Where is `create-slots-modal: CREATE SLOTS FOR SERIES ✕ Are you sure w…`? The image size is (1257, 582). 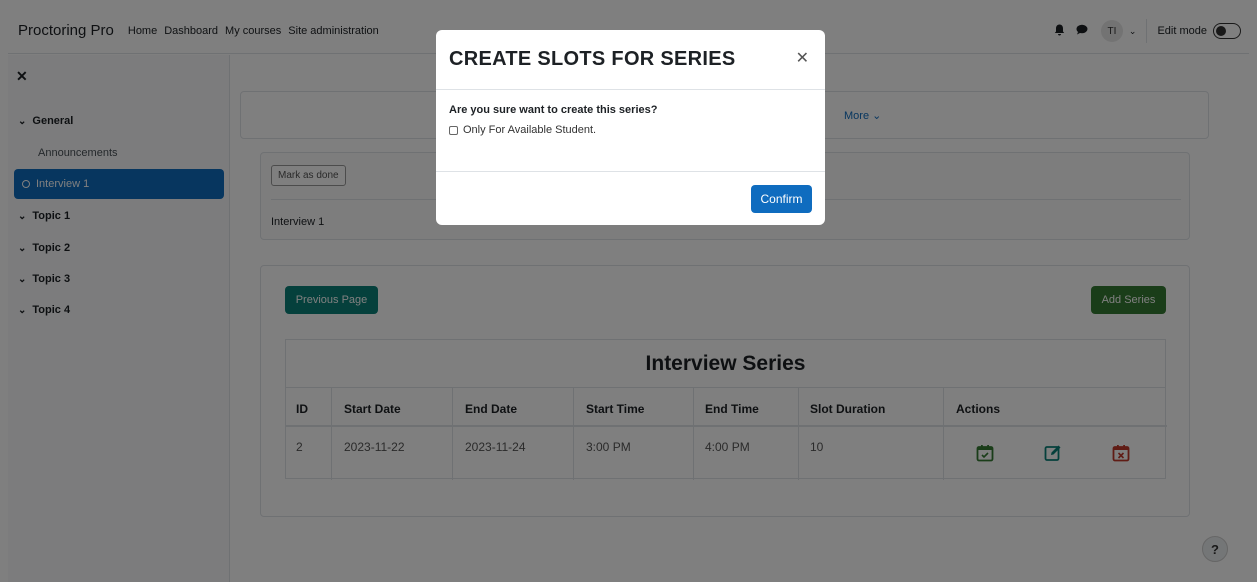 create-slots-modal: CREATE SLOTS FOR SERIES ✕ Are you sure w… is located at coordinates (630, 127).